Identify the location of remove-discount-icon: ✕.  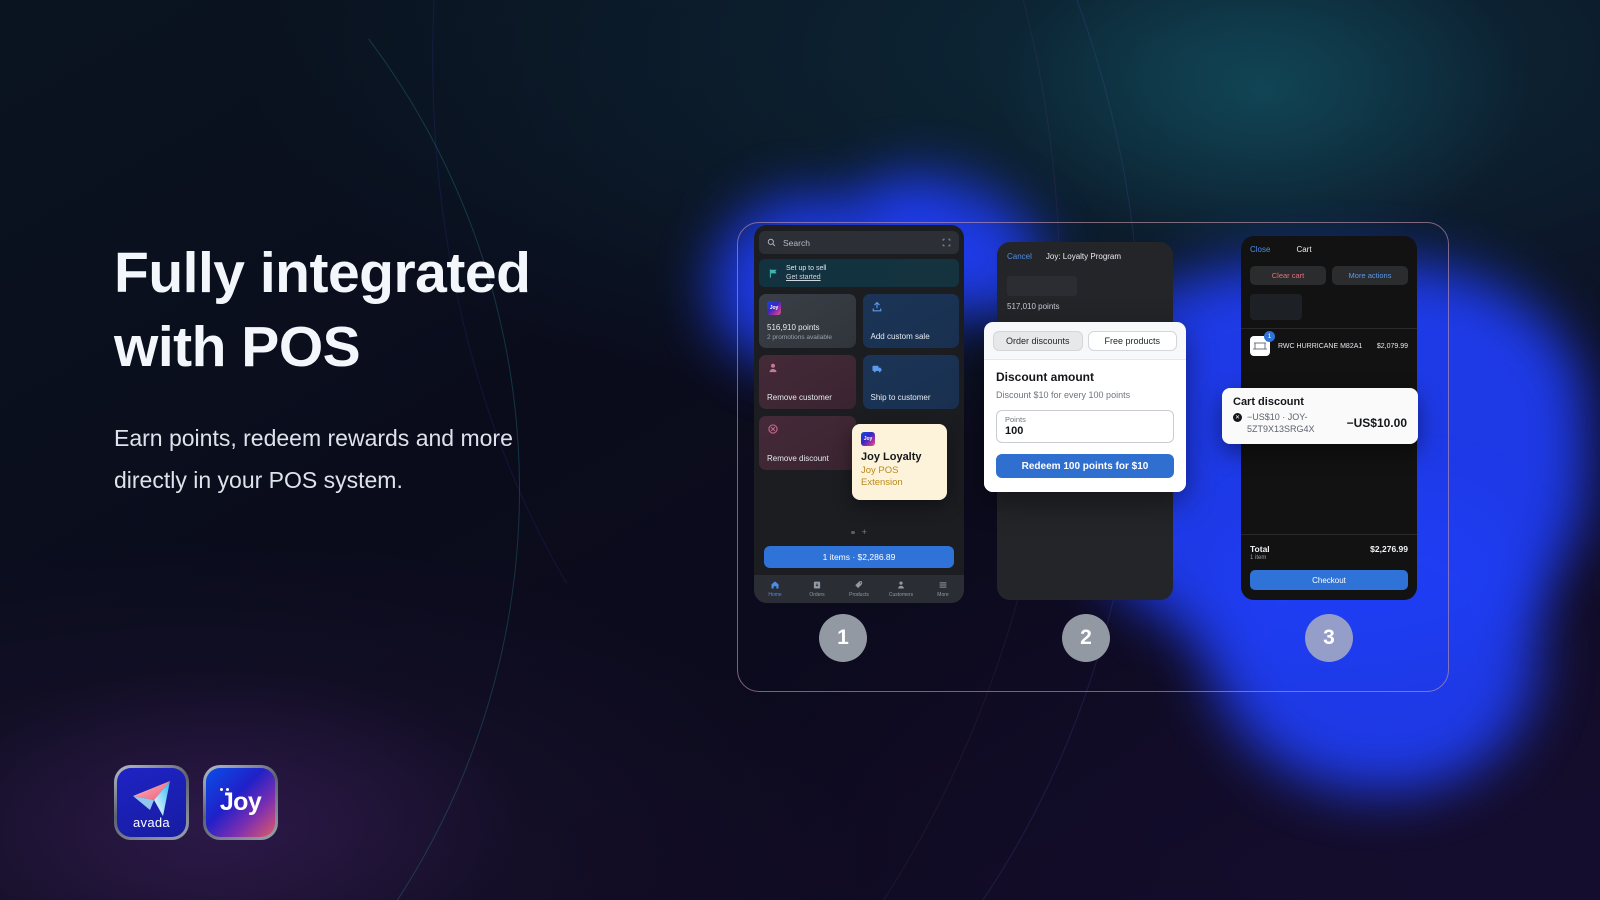
(1237, 417).